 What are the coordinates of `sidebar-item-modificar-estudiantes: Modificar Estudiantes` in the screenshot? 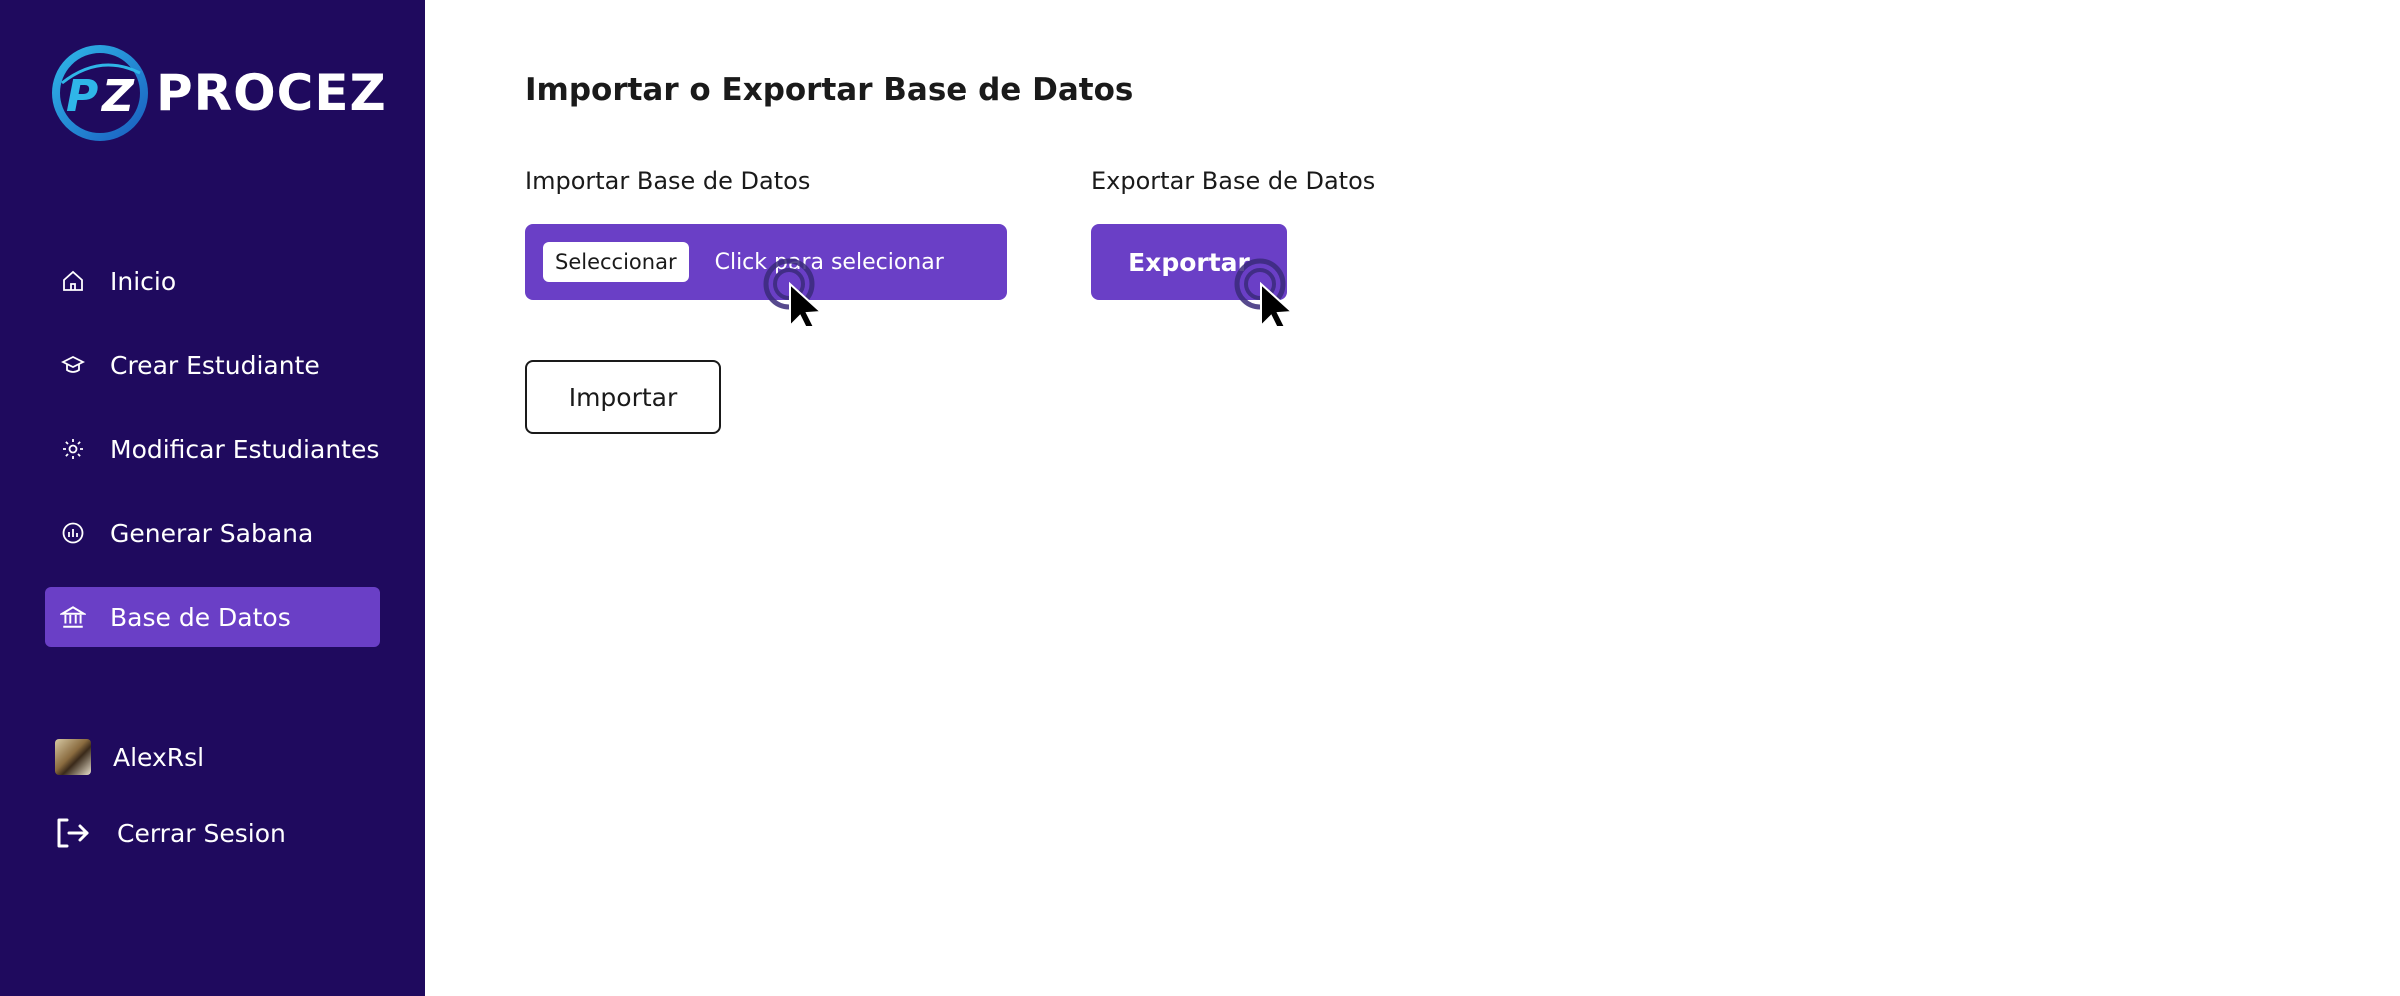 It's located at (212, 449).